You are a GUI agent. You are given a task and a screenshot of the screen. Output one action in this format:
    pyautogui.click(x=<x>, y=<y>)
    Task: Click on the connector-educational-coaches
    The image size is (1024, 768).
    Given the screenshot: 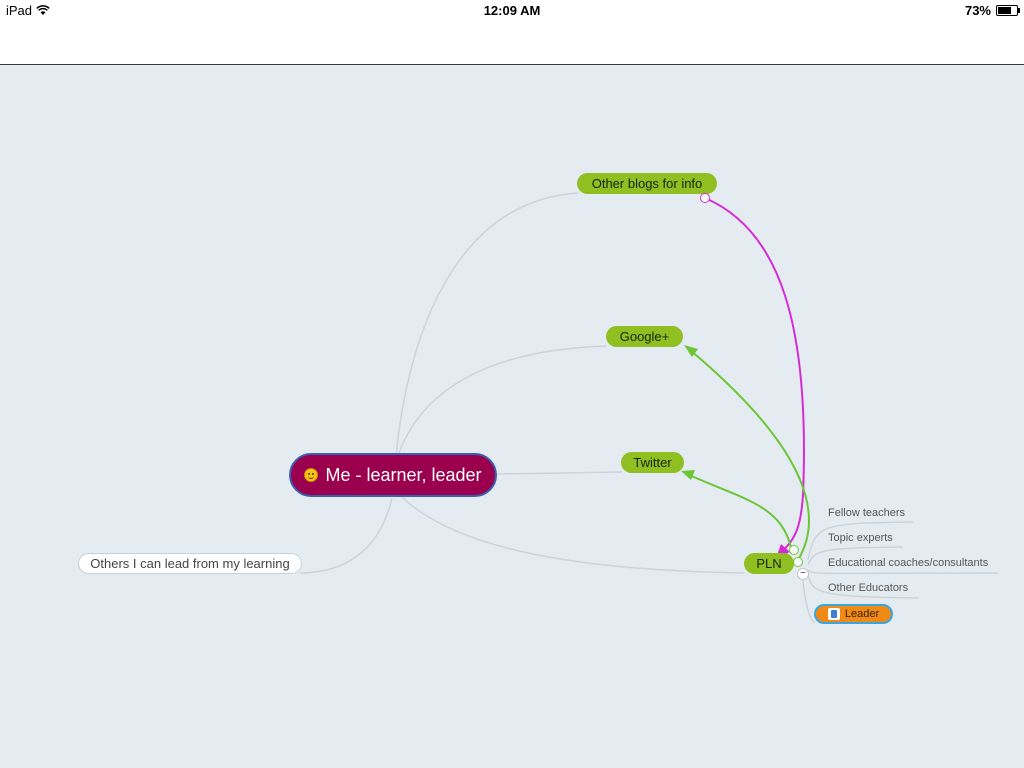 What is the action you would take?
    pyautogui.click(x=903, y=572)
    